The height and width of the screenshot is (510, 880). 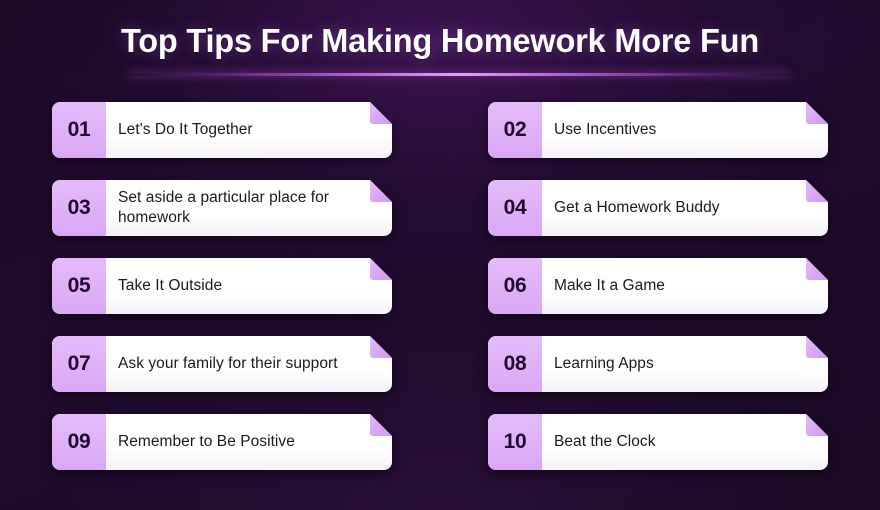 I want to click on tip-text: Make It a Game, so click(x=609, y=285).